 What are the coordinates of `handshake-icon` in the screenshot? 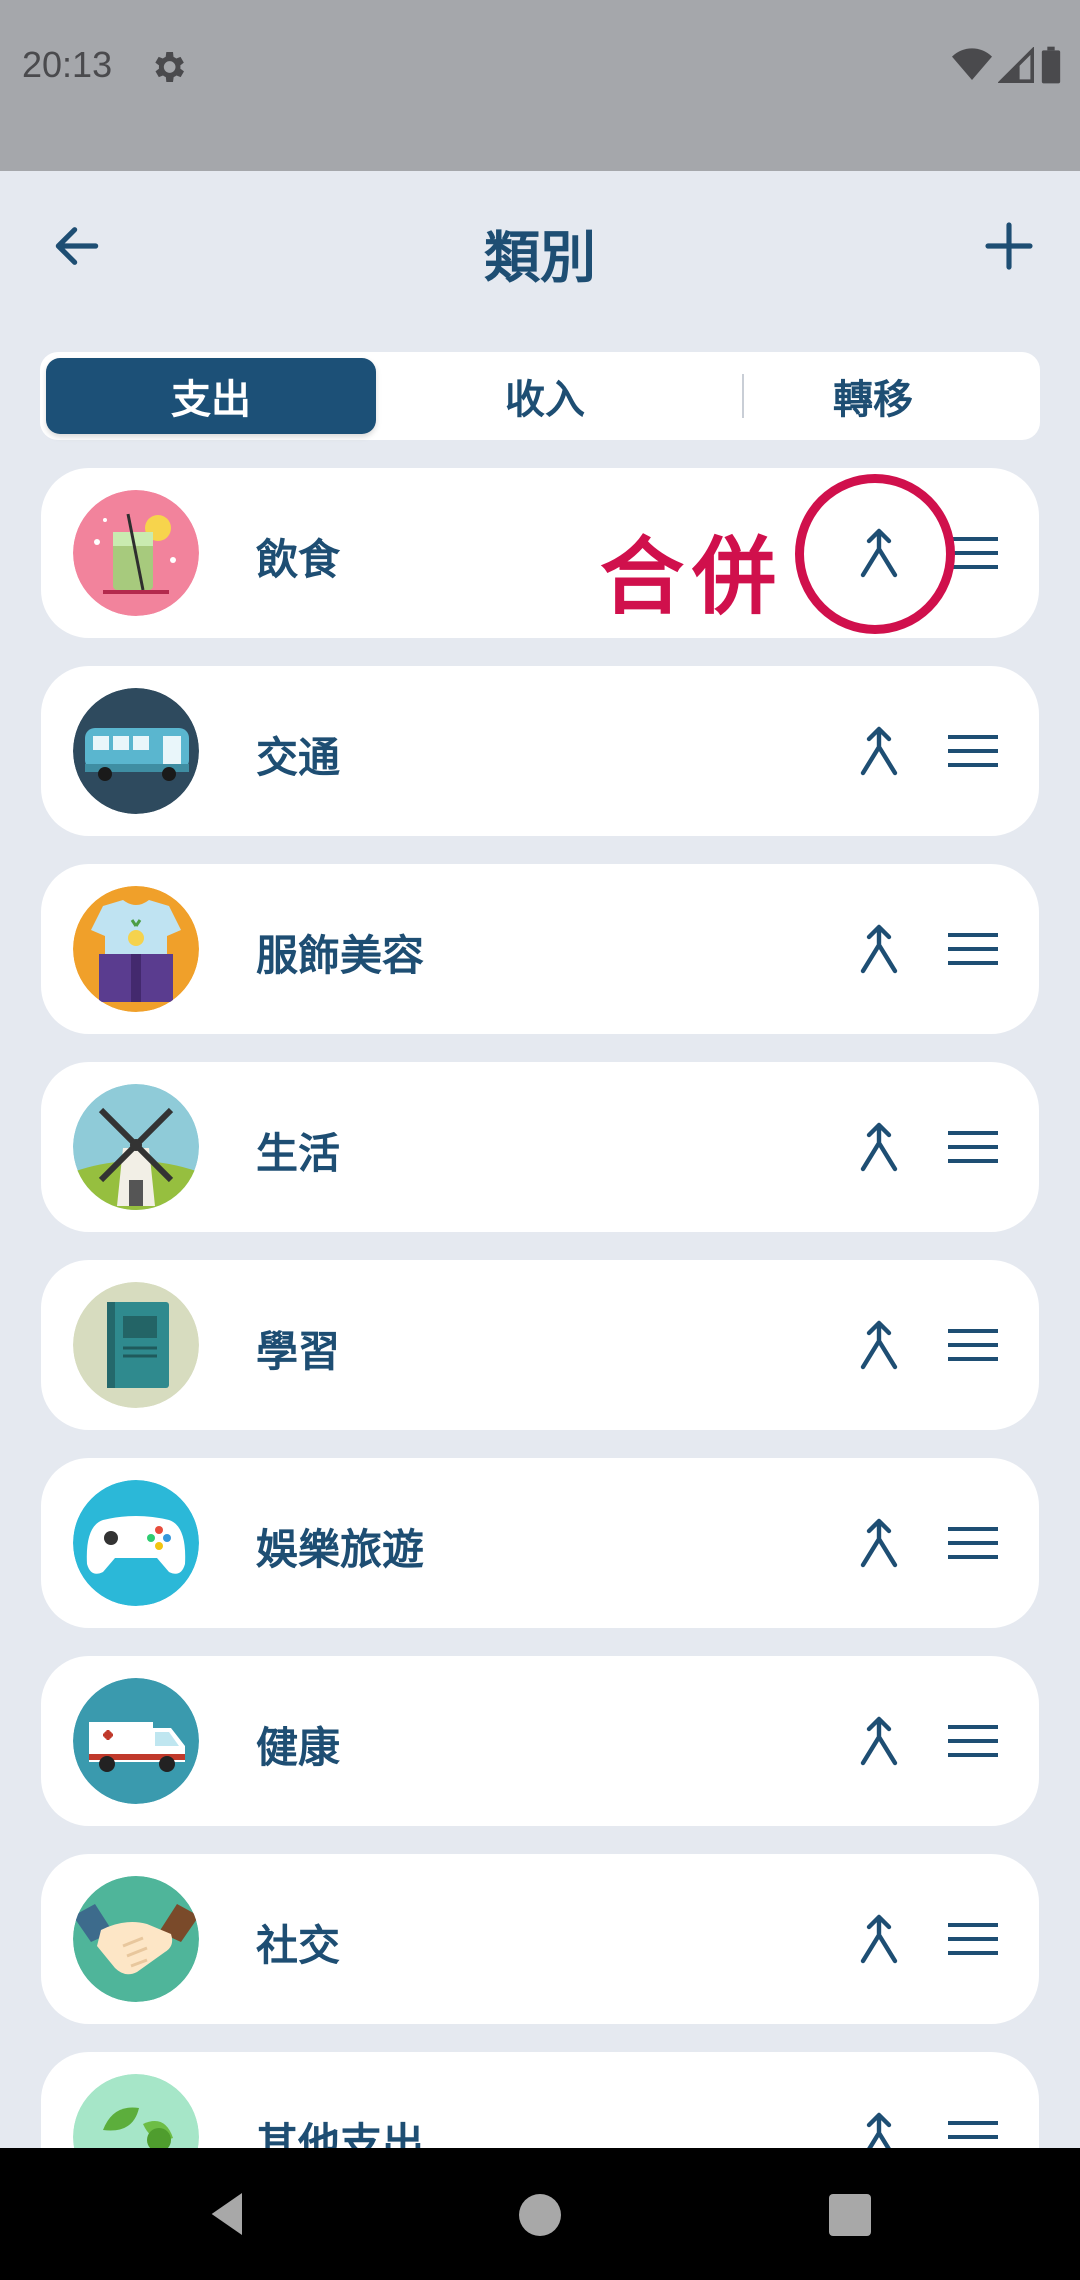 It's located at (136, 1939).